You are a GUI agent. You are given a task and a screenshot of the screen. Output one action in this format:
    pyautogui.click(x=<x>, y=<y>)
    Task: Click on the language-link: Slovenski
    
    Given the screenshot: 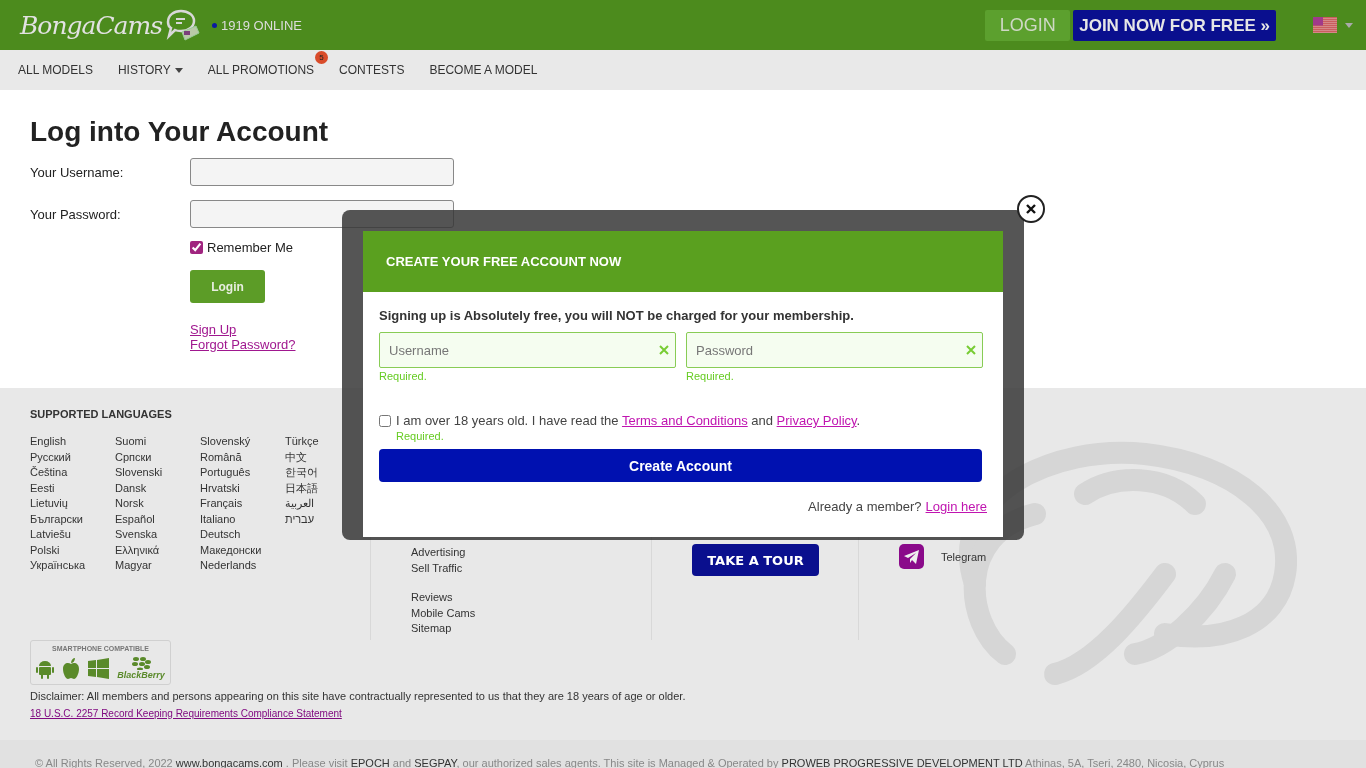 What is the action you would take?
    pyautogui.click(x=157, y=473)
    